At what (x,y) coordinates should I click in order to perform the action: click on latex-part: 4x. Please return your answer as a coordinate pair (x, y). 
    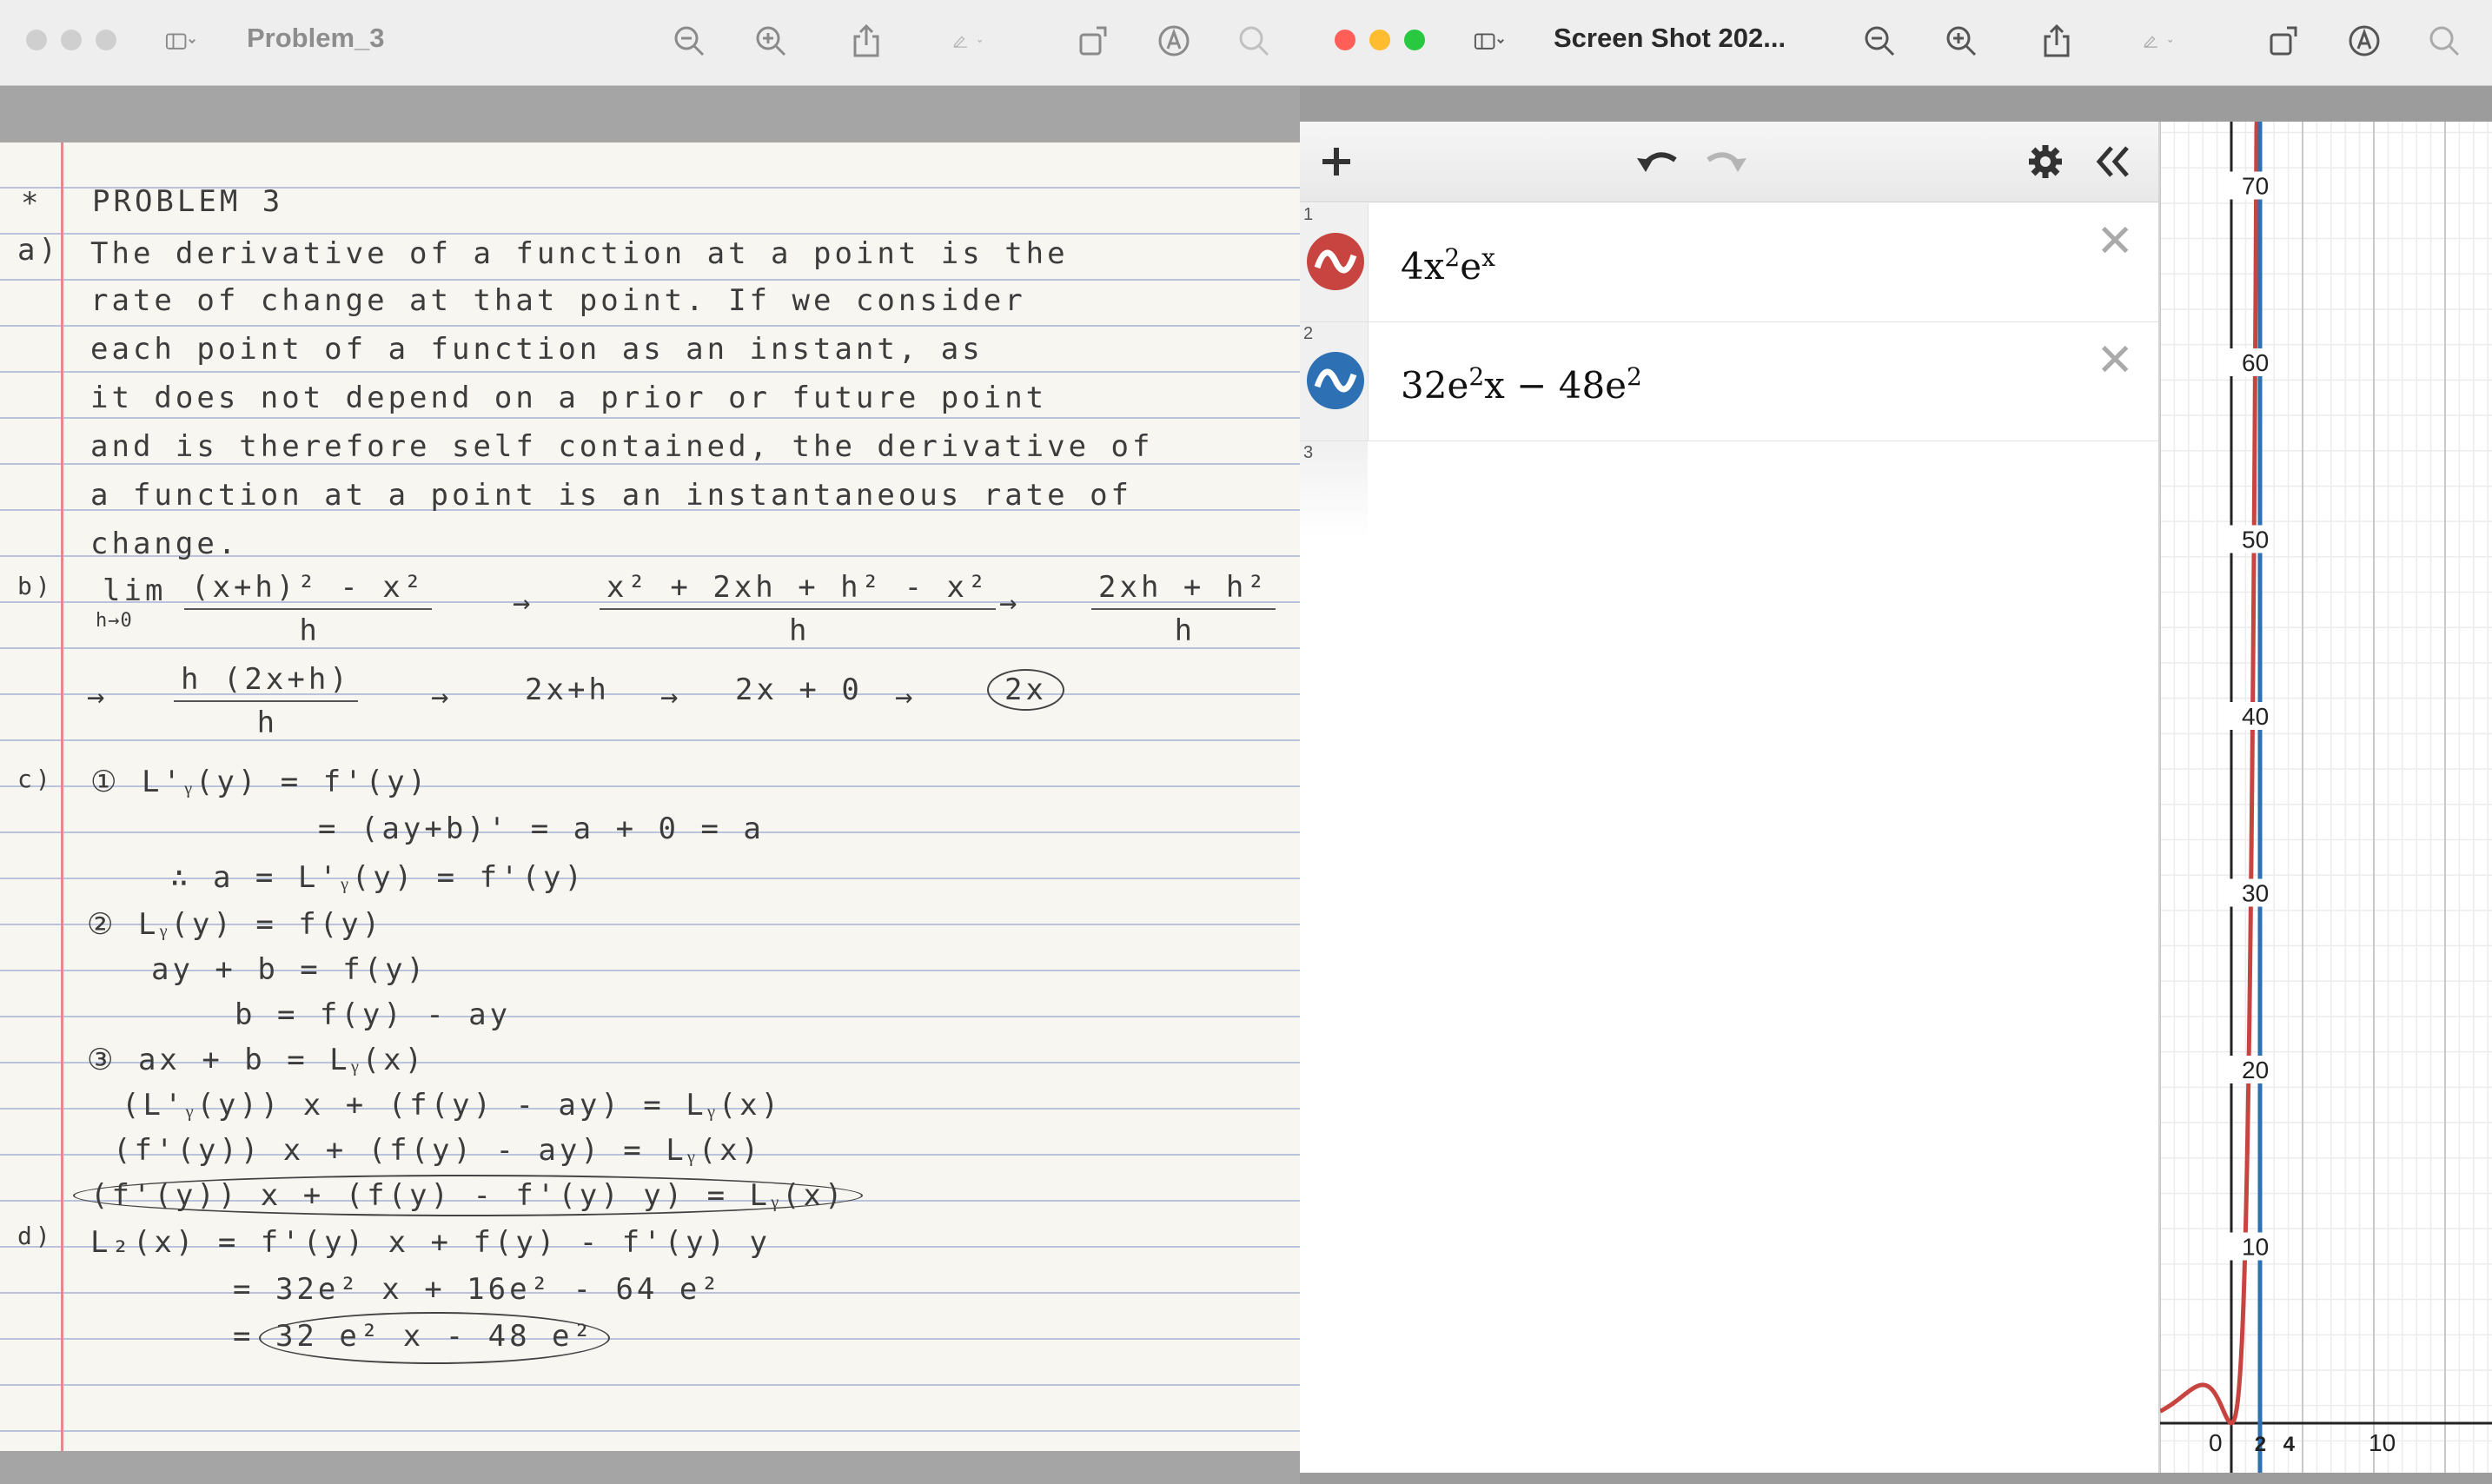
    Looking at the image, I should click on (1423, 266).